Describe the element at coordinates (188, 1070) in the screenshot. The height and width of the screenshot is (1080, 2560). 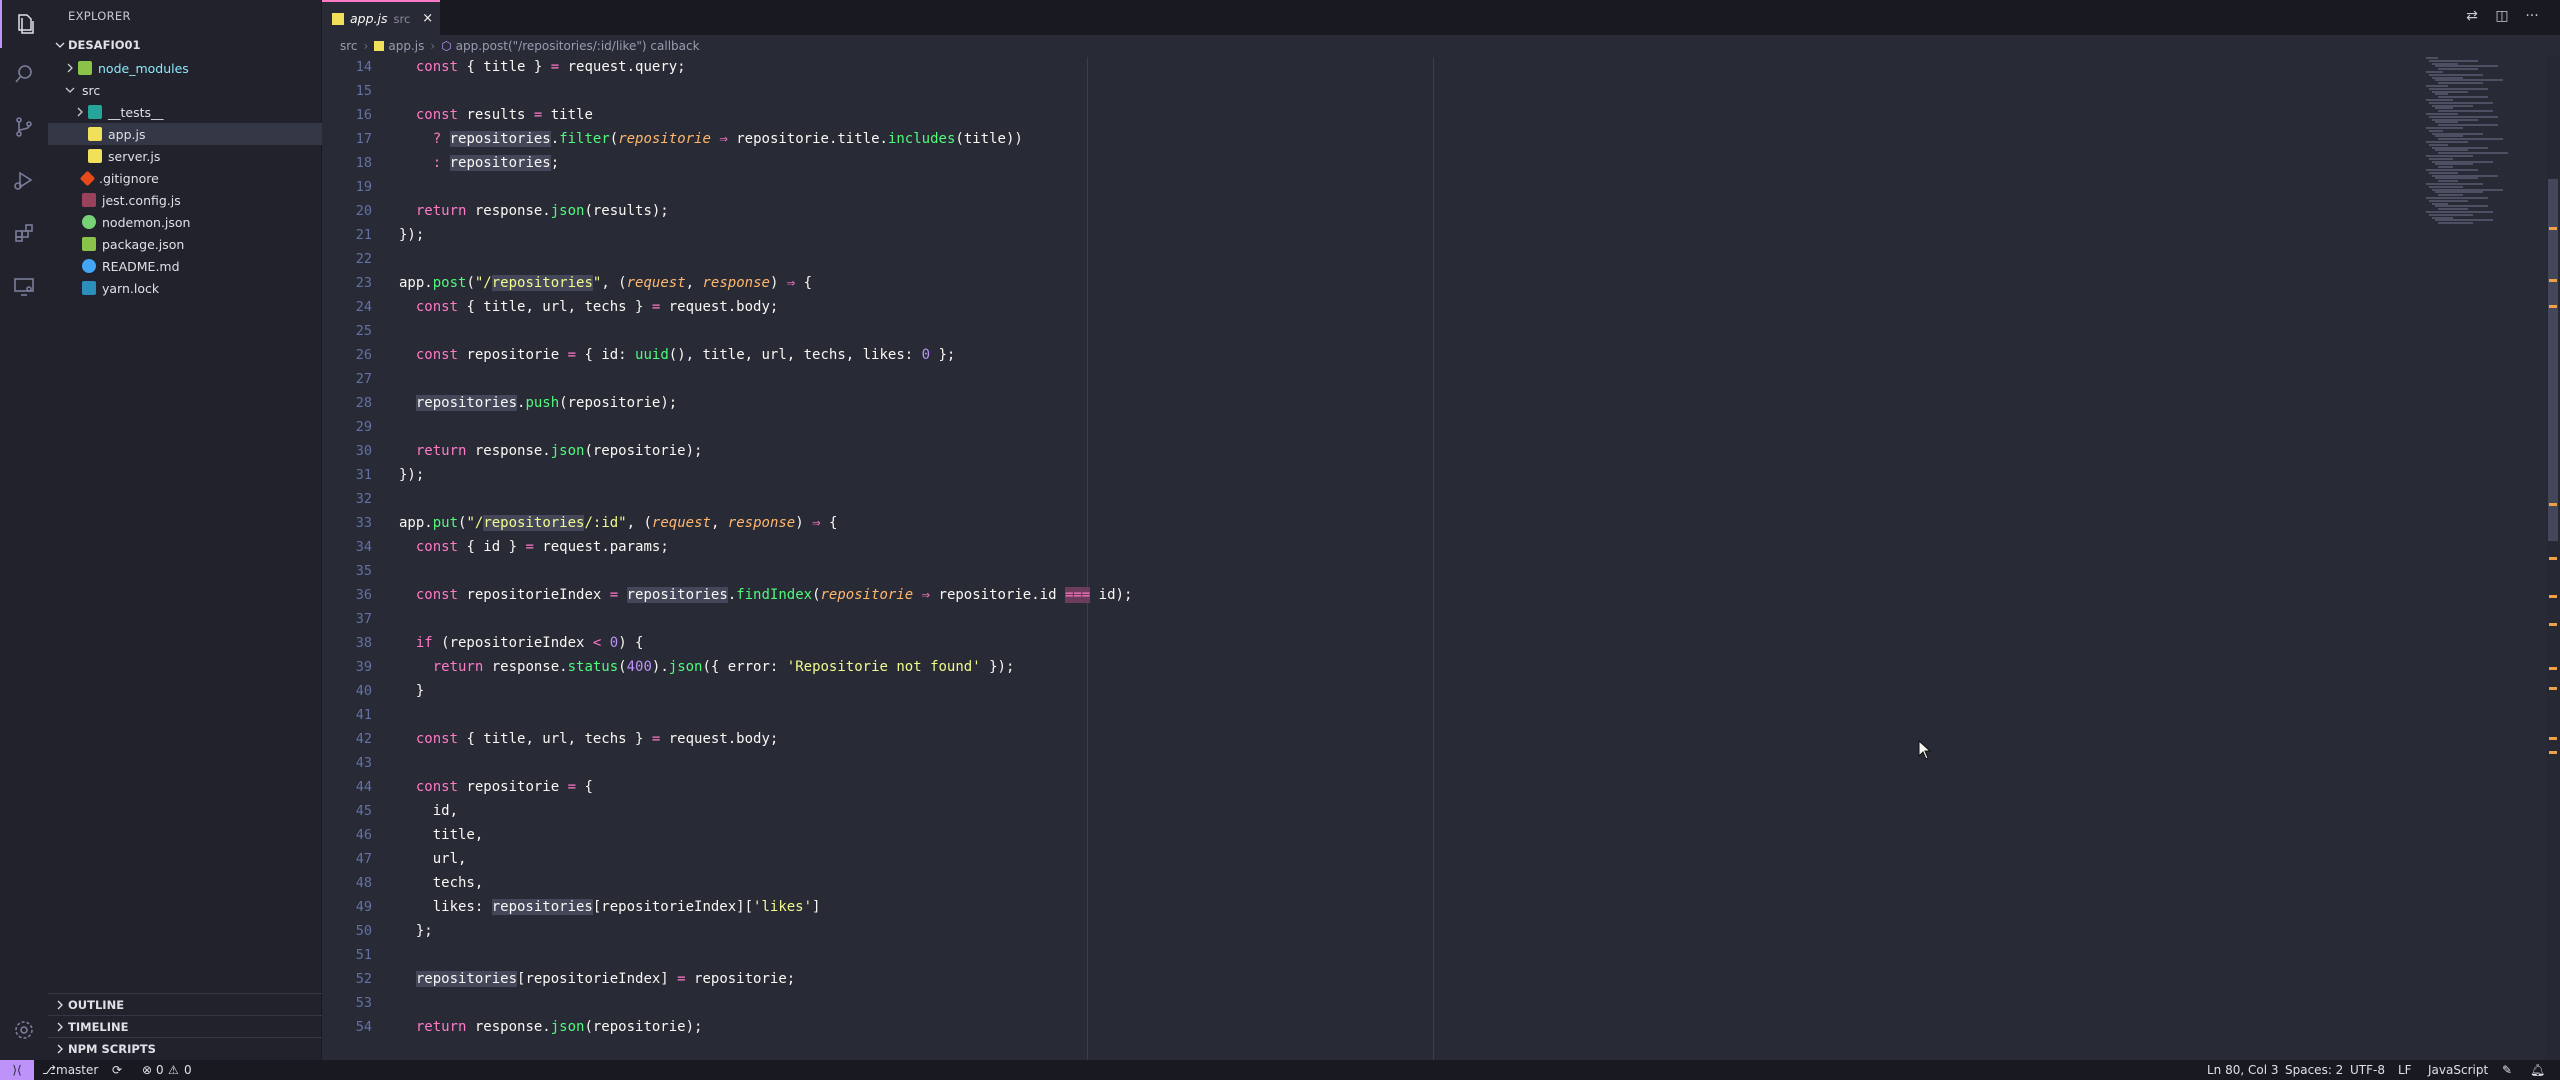
I see `warning-count: 0` at that location.